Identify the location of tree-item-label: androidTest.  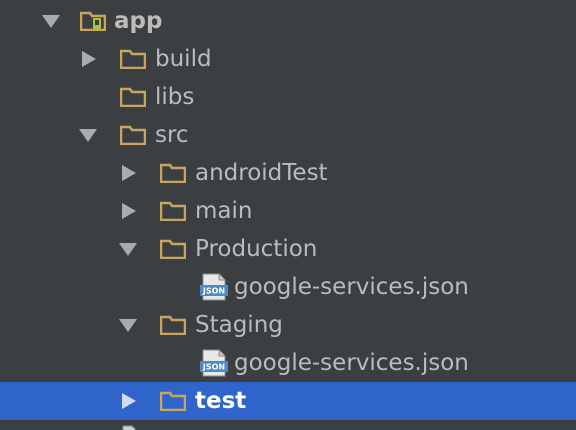
(261, 173).